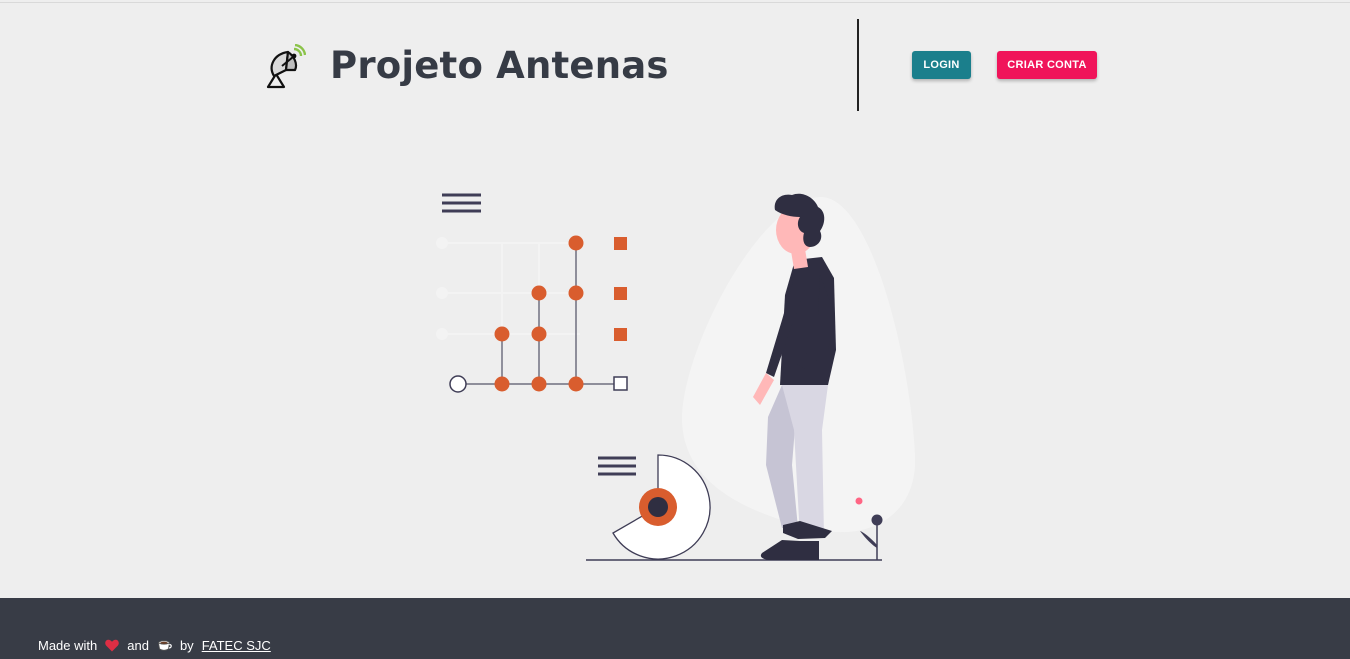 This screenshot has height=659, width=1350. What do you see at coordinates (1047, 65) in the screenshot?
I see `create-account-button: CRIAR CONTA` at bounding box center [1047, 65].